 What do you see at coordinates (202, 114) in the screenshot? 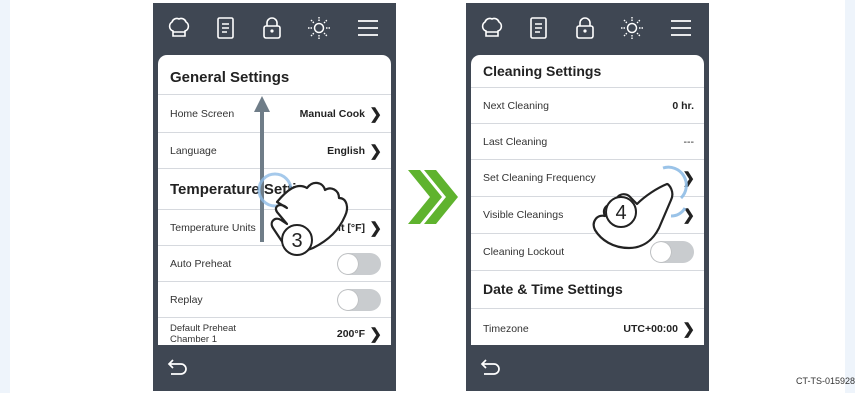
I see `home-screen-label: Home Screen` at bounding box center [202, 114].